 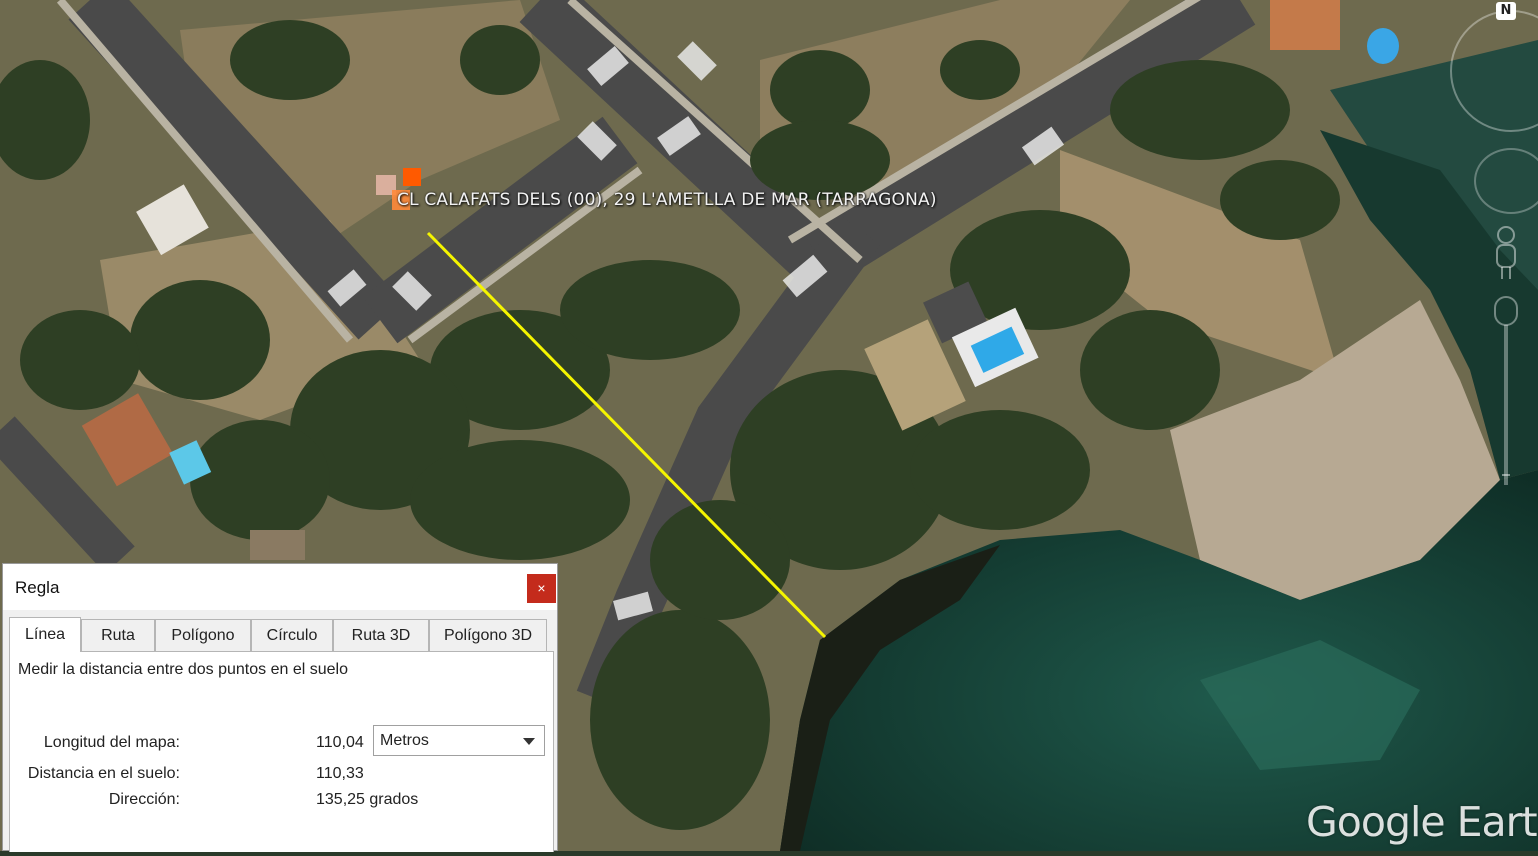 I want to click on map-length-value: 110,04, so click(x=340, y=742).